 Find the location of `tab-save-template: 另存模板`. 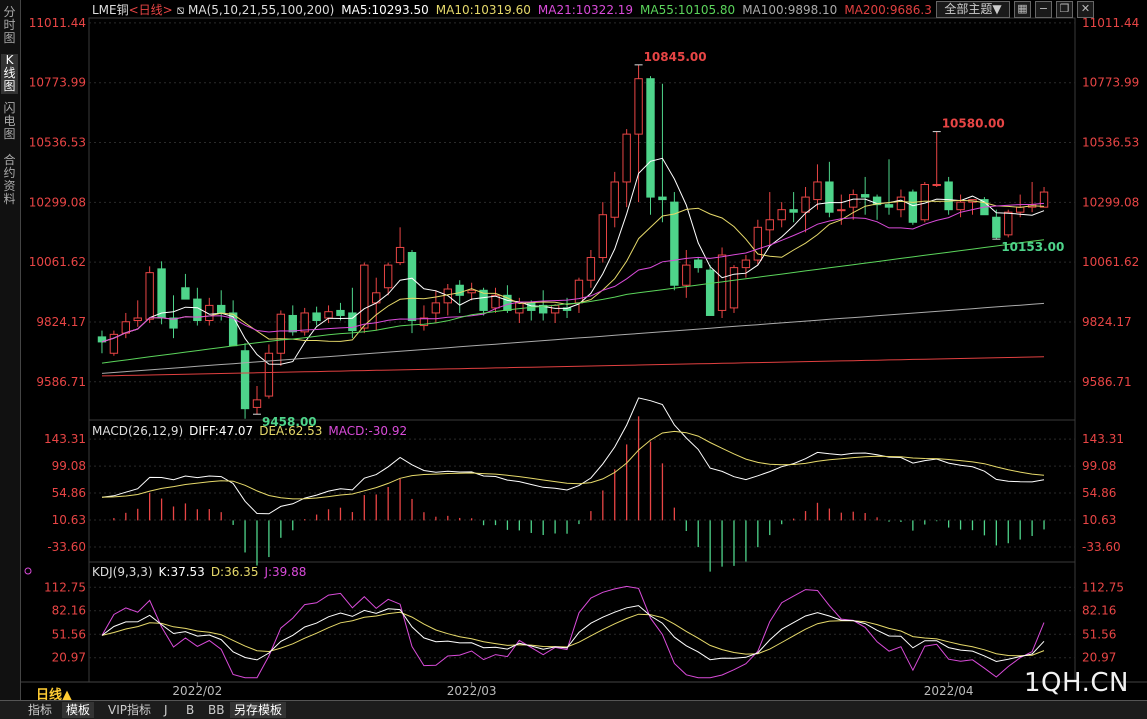

tab-save-template: 另存模板 is located at coordinates (258, 710).